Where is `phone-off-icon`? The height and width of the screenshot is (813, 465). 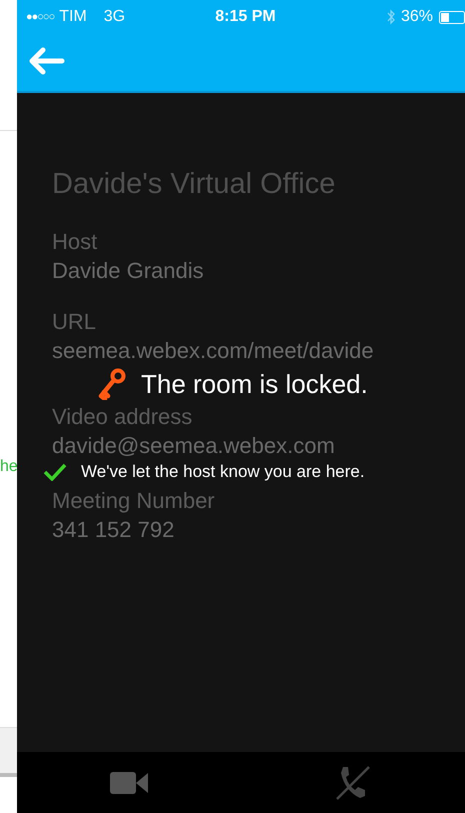
phone-off-icon is located at coordinates (353, 782).